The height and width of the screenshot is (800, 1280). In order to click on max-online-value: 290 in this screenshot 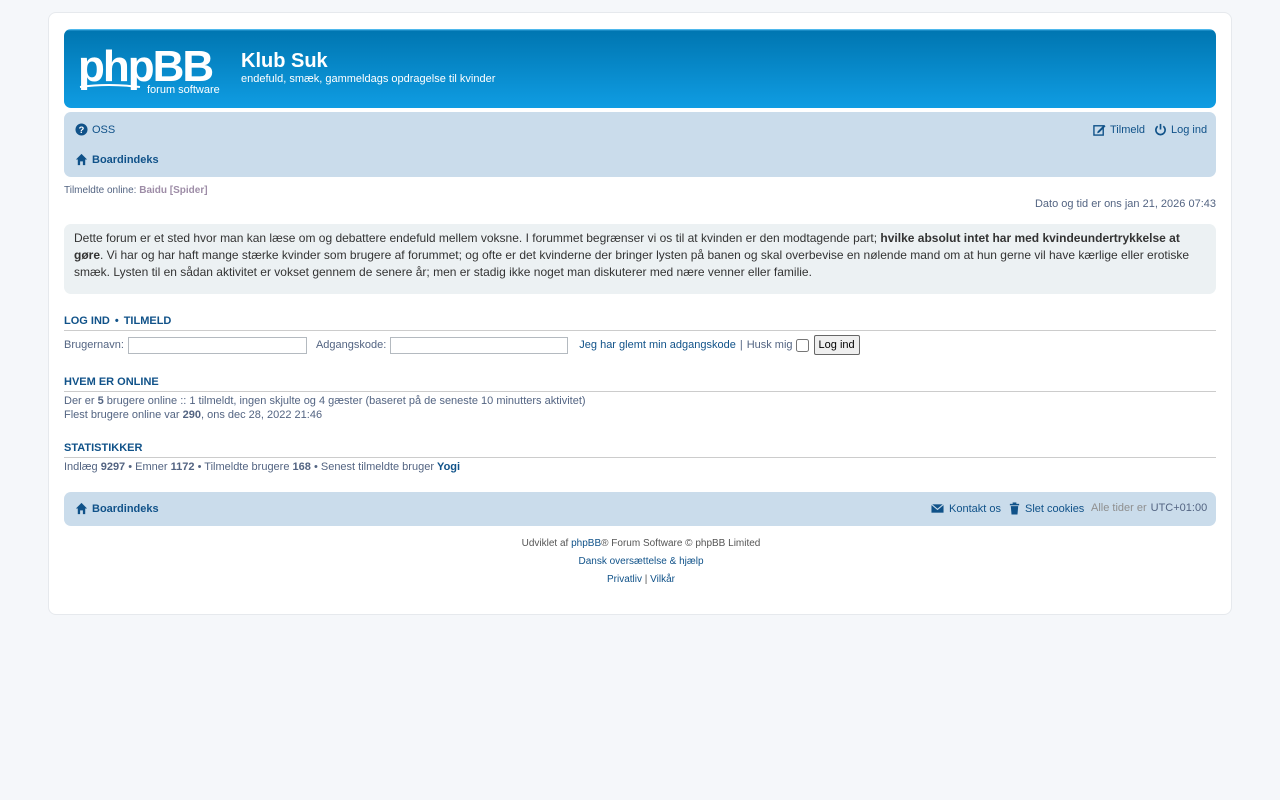, I will do `click(191, 415)`.